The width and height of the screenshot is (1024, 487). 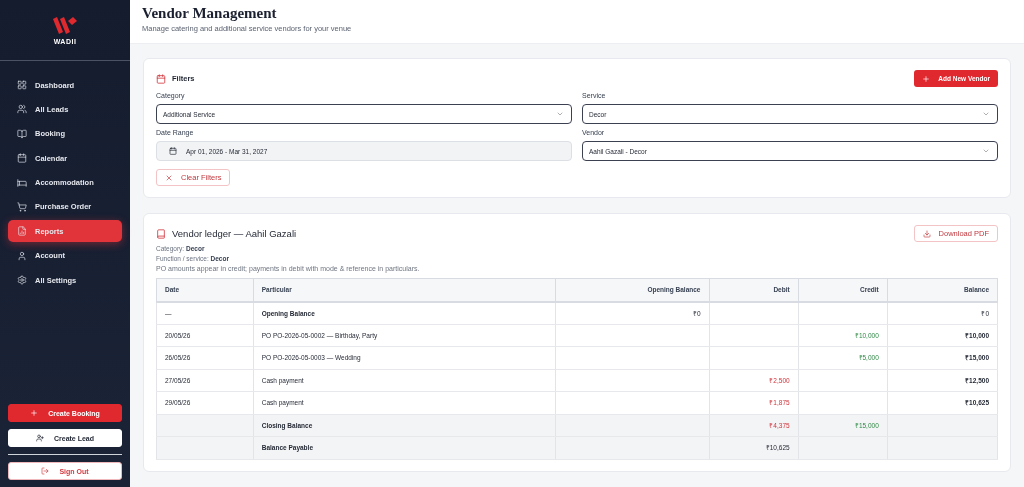 What do you see at coordinates (234, 233) in the screenshot?
I see `ledger-title: Vendor ledger — Aahil Gazali` at bounding box center [234, 233].